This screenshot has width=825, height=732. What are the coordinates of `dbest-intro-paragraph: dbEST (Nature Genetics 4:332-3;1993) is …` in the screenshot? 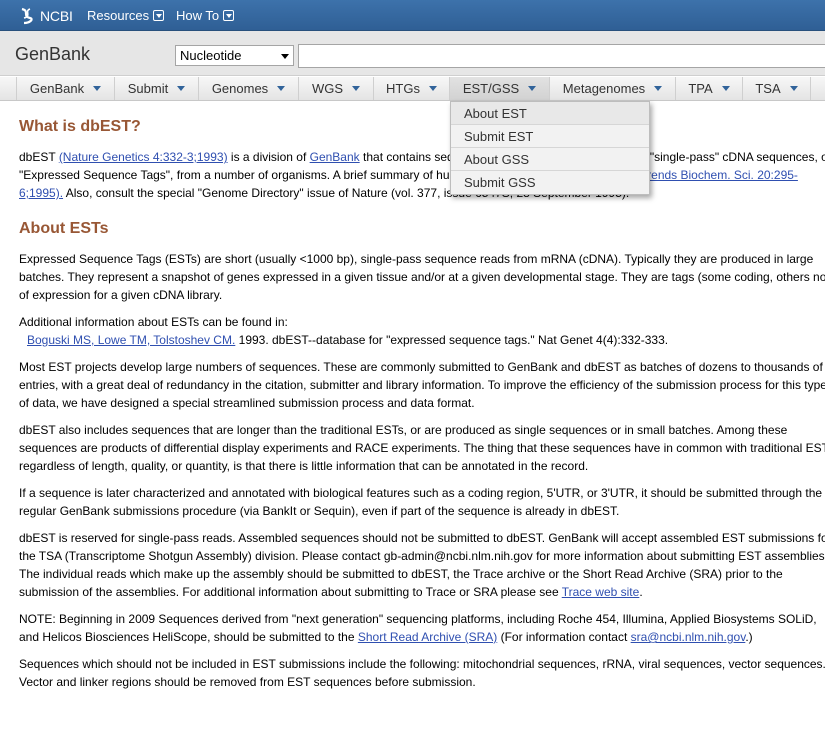 It's located at (422, 175).